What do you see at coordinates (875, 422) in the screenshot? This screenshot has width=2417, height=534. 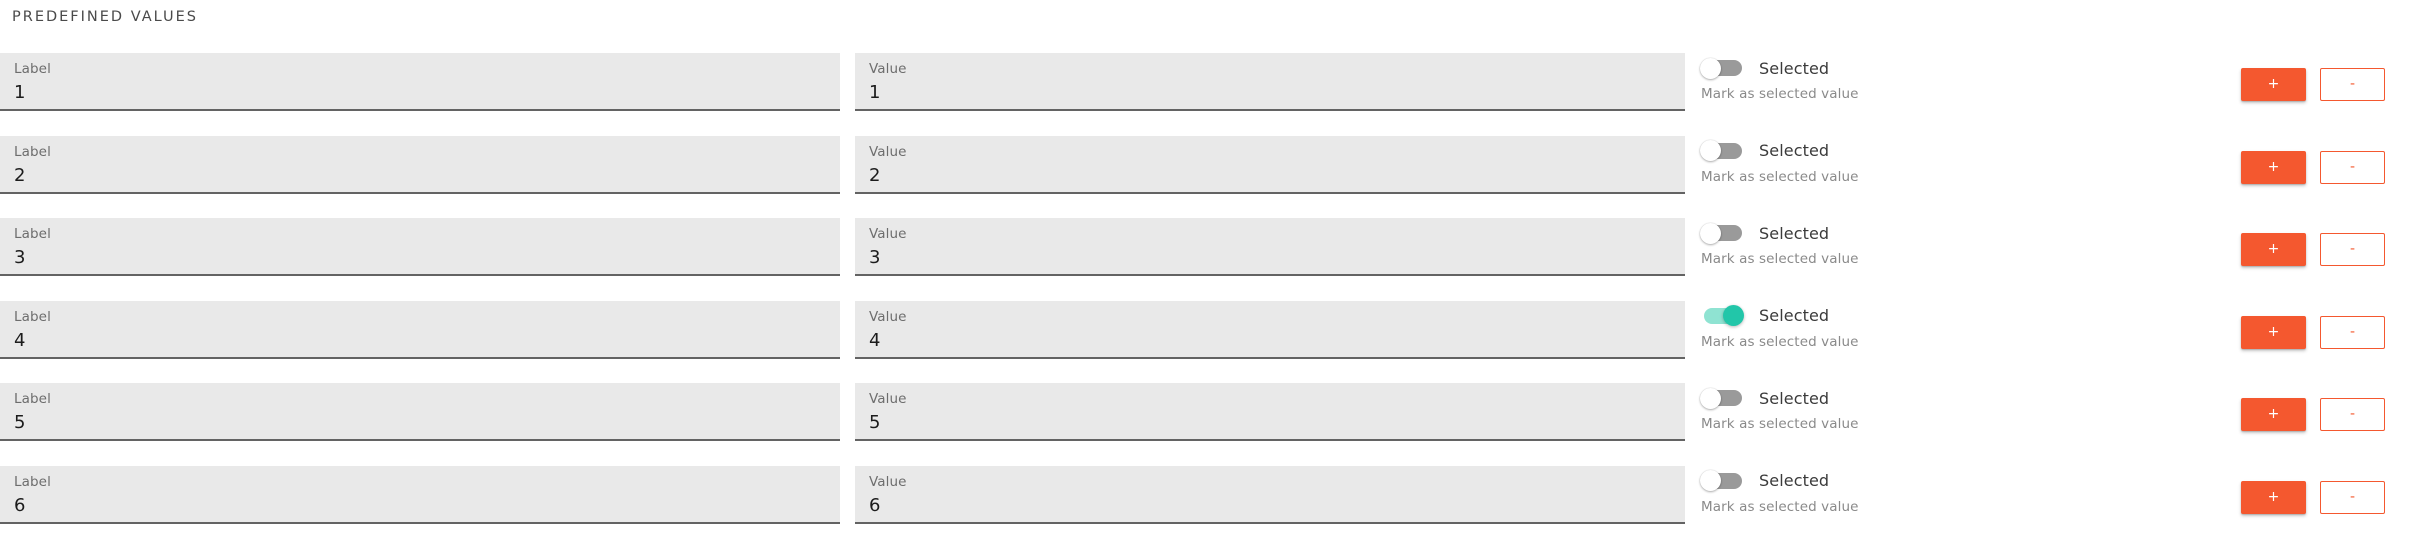 I see `value-input-value: 5` at bounding box center [875, 422].